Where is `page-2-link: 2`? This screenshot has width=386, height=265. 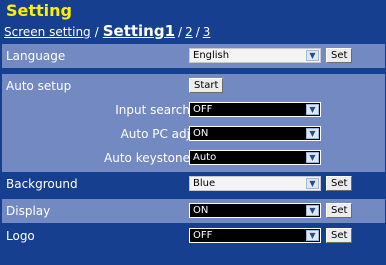
page-2-link: 2 is located at coordinates (189, 32).